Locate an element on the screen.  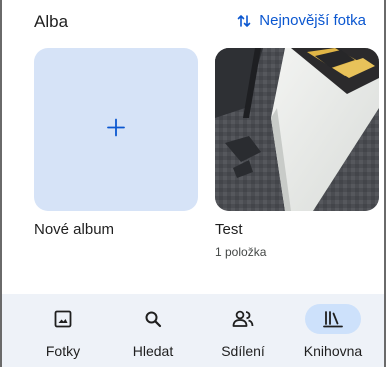
nav-tab-photos: Fotky is located at coordinates (63, 330).